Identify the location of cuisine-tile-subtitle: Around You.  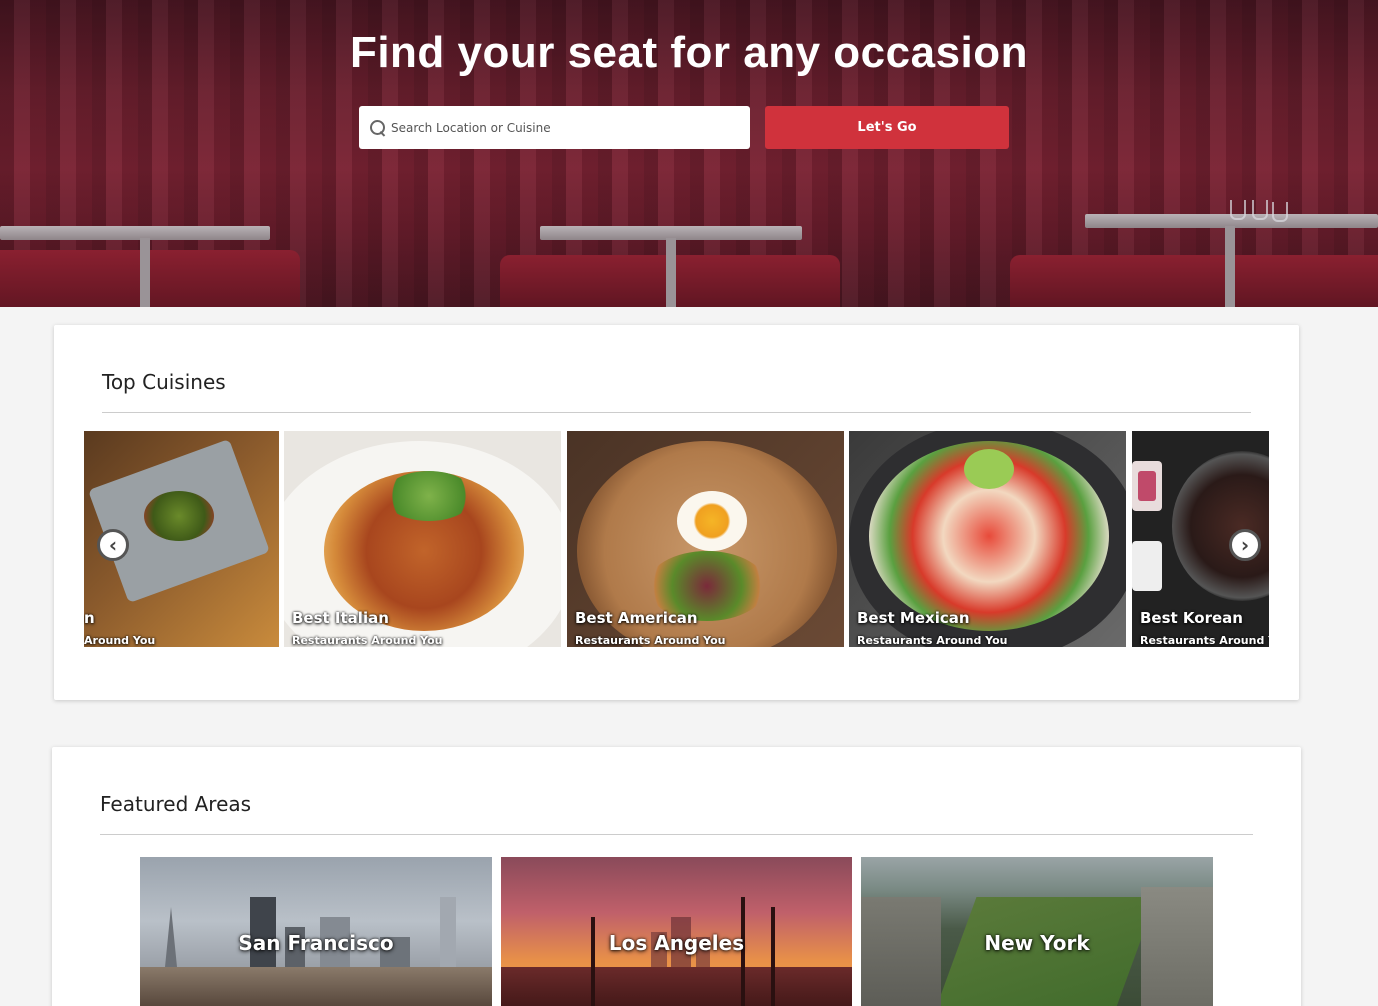
(120, 640).